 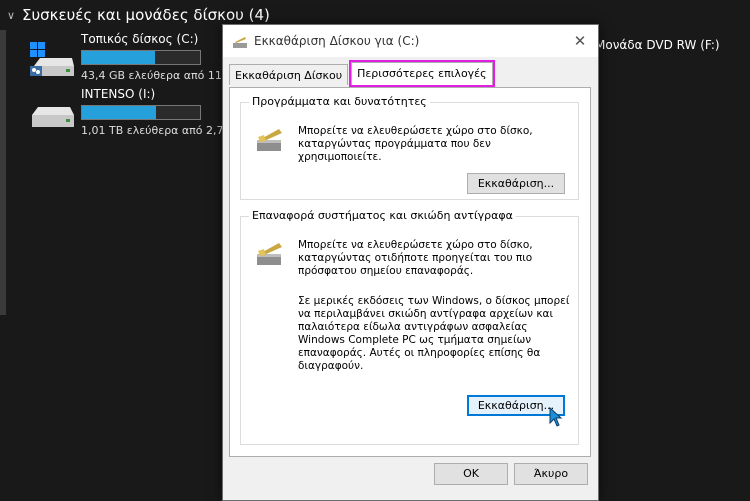 What do you see at coordinates (3, 172) in the screenshot?
I see `navigation-pane-edge` at bounding box center [3, 172].